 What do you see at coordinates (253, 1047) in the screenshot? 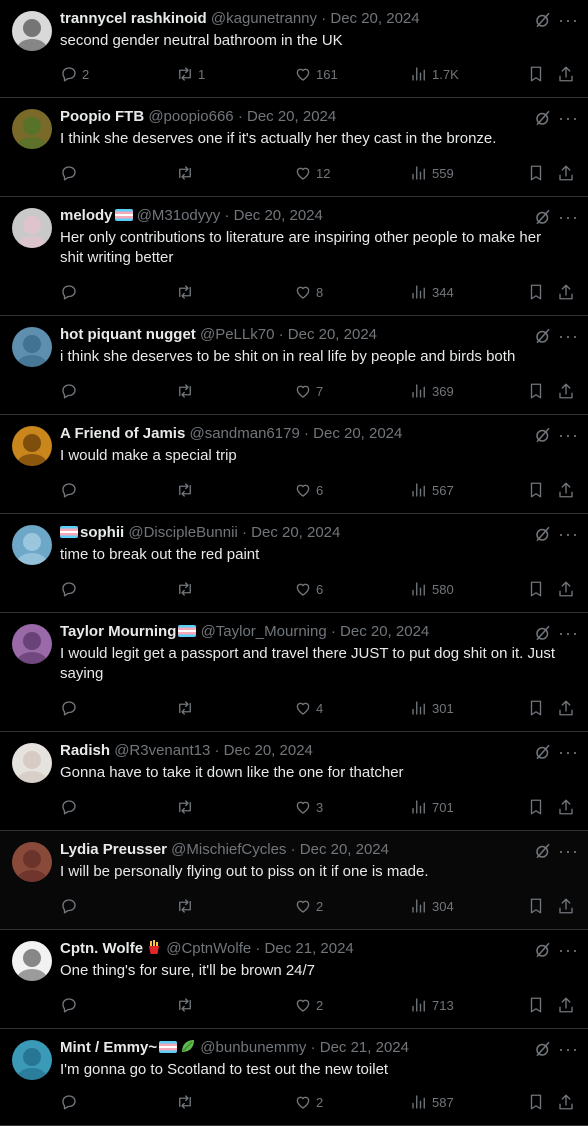
I see `user-handle: @bunbunemmy` at bounding box center [253, 1047].